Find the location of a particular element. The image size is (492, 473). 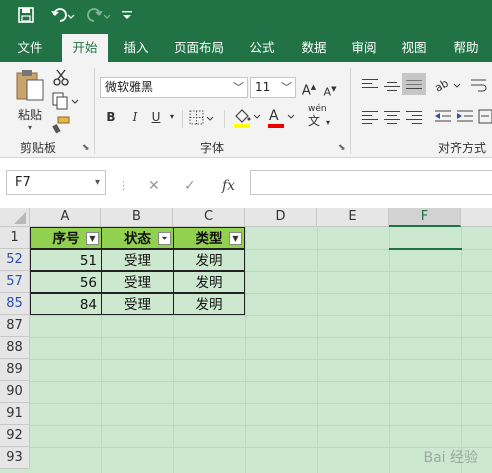

tab-file: 文件 is located at coordinates (30, 48).